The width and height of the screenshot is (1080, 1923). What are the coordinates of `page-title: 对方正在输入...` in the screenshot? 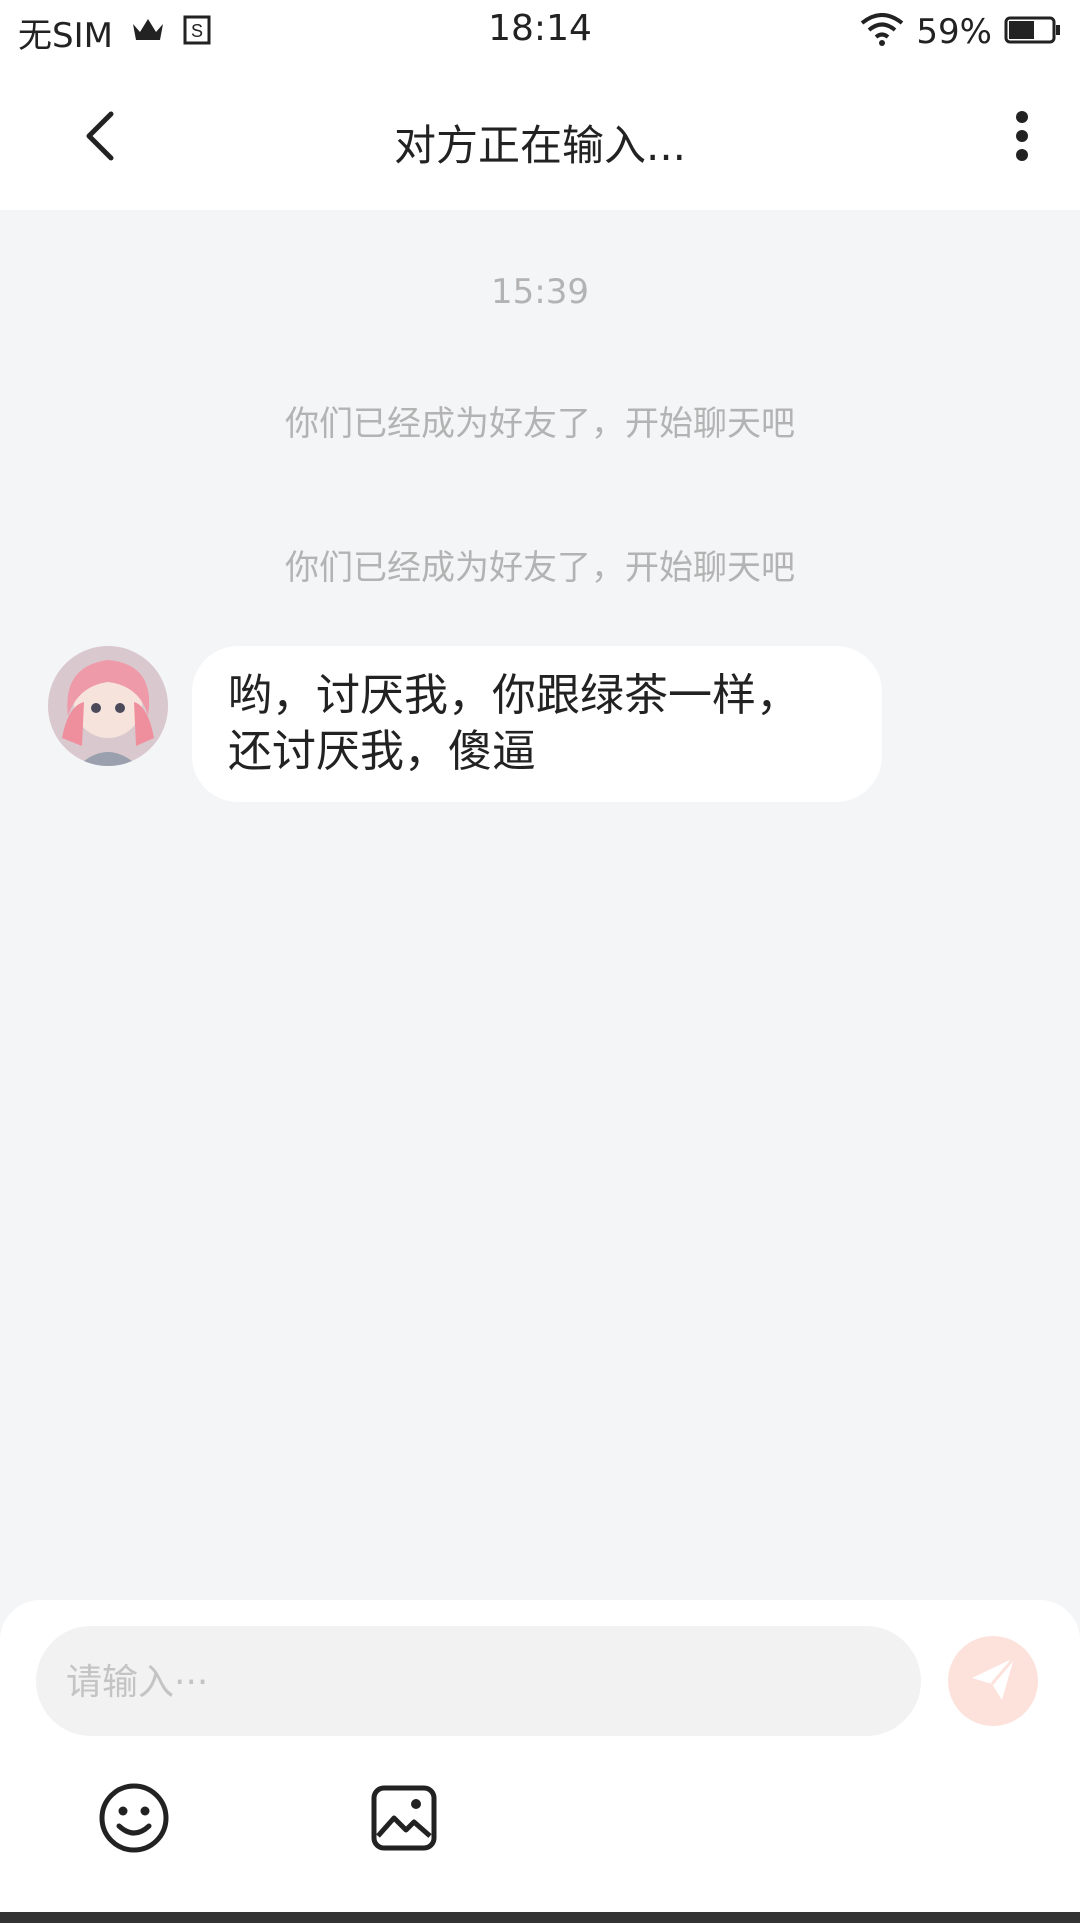 It's located at (540, 145).